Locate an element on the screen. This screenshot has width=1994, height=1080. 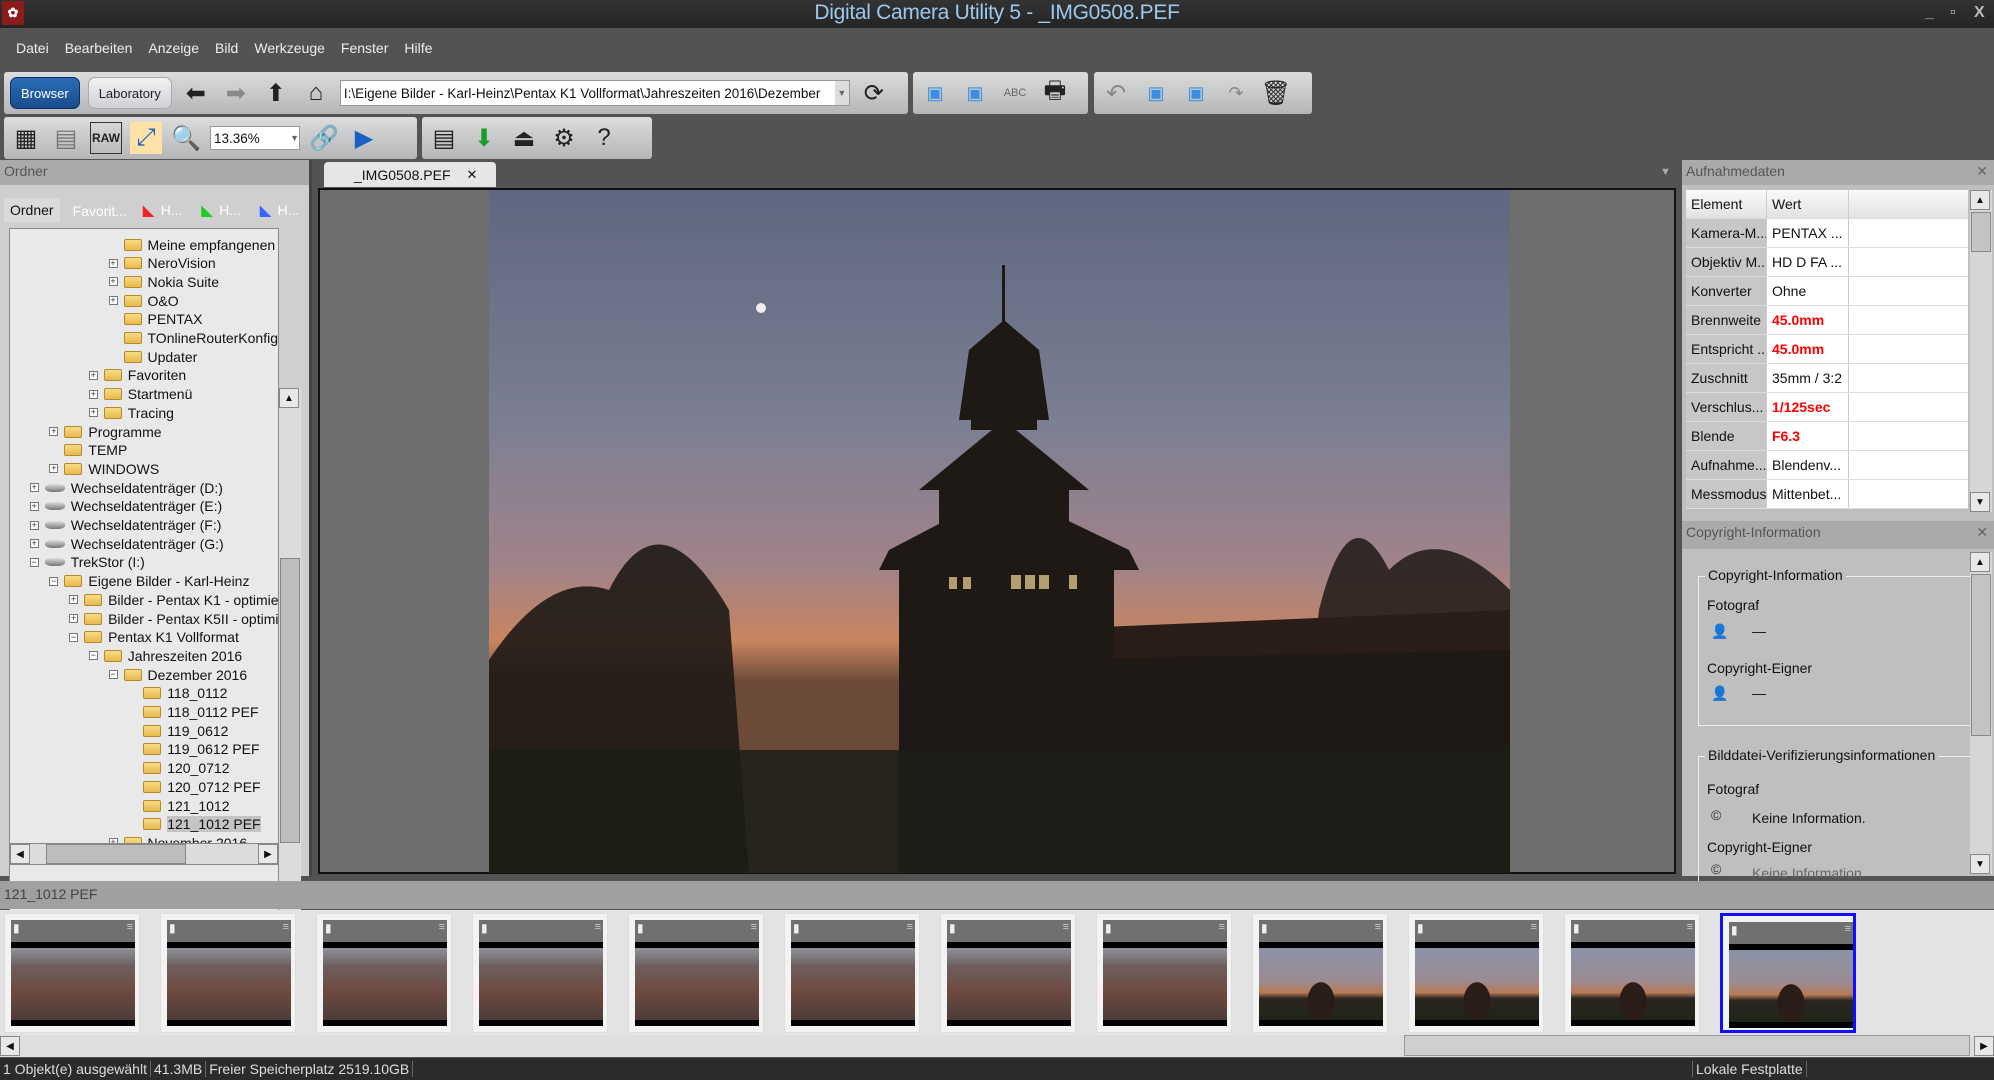
tree-item: + Bilder - Pentax K5II - optimiert is located at coordinates (173, 618).